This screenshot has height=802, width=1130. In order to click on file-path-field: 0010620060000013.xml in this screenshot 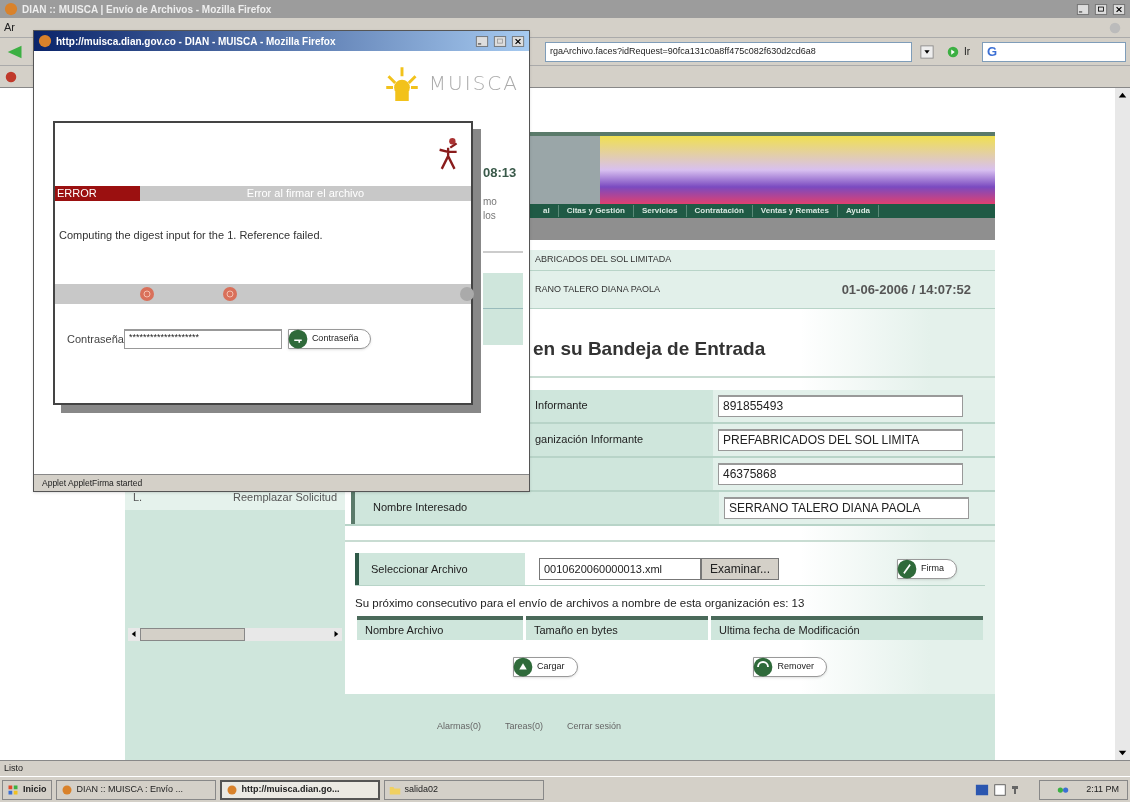, I will do `click(620, 569)`.